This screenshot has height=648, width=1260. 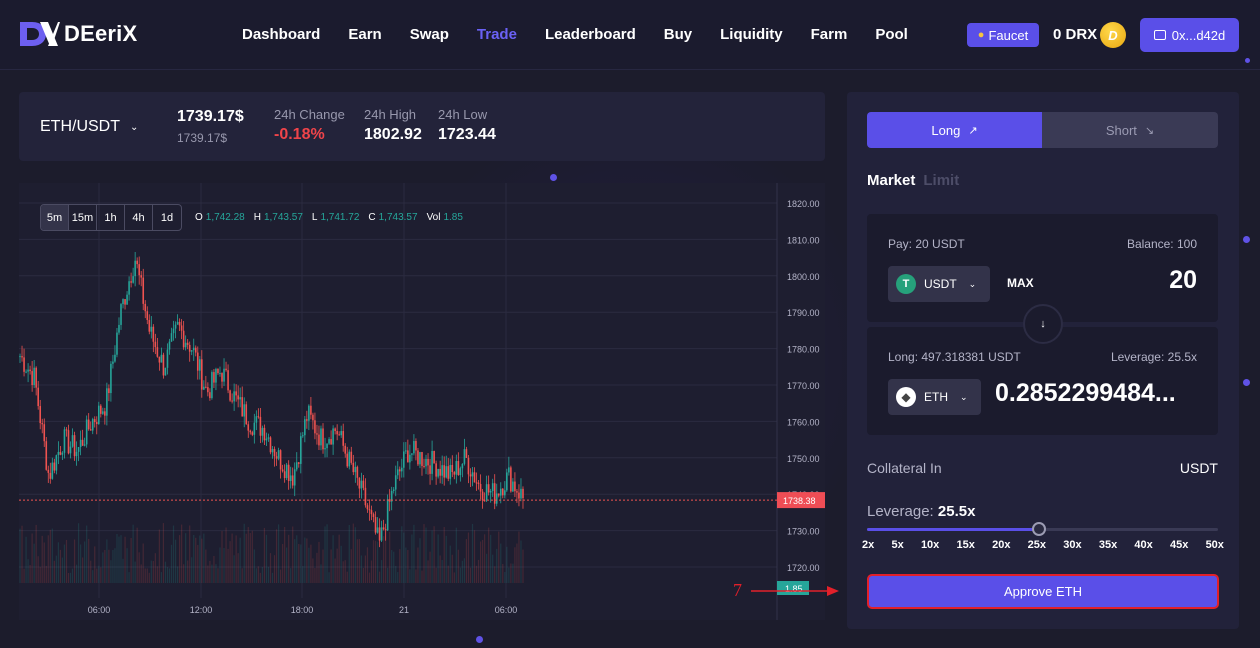 What do you see at coordinates (1038, 529) in the screenshot?
I see `leverage-slider-thumb` at bounding box center [1038, 529].